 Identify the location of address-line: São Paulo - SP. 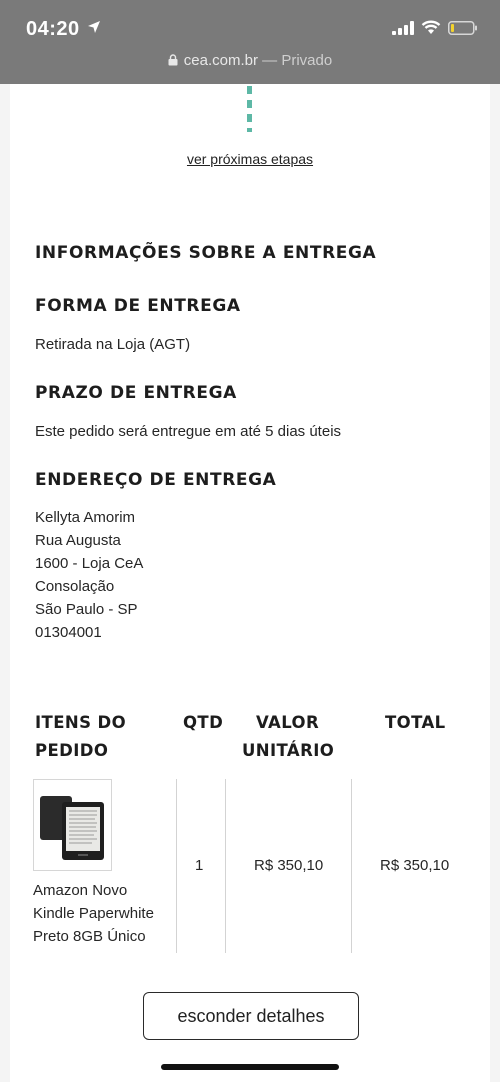
(86, 609).